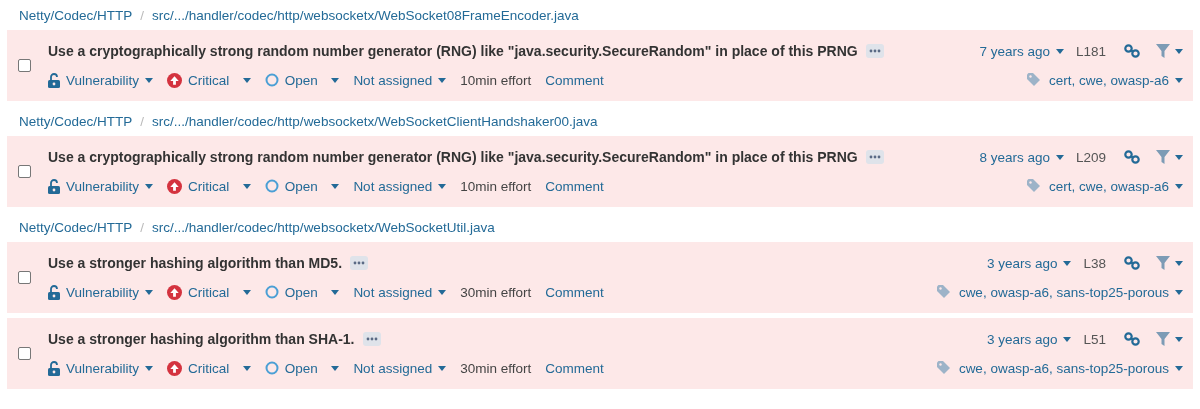 The height and width of the screenshot is (409, 1200). I want to click on age-dropdown: 7 years ago, so click(1021, 51).